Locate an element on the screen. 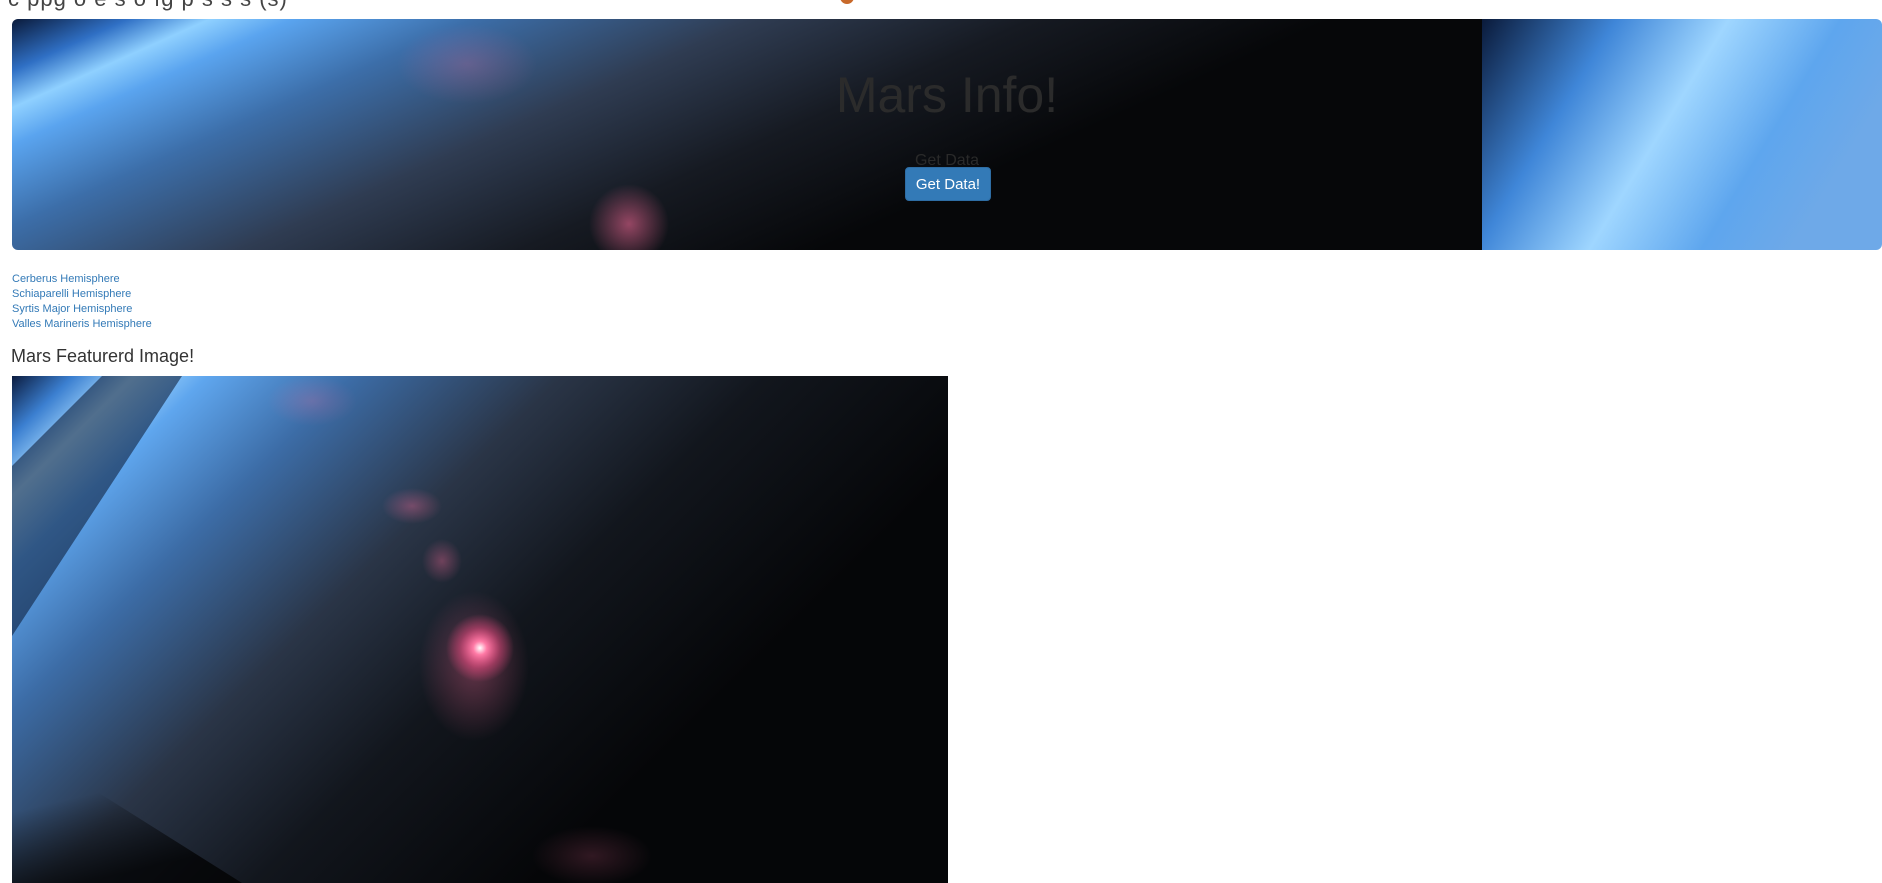 The height and width of the screenshot is (883, 1882). hemisphere-link-valles-marineris: Valles Marineris Hemisphere is located at coordinates (82, 324).